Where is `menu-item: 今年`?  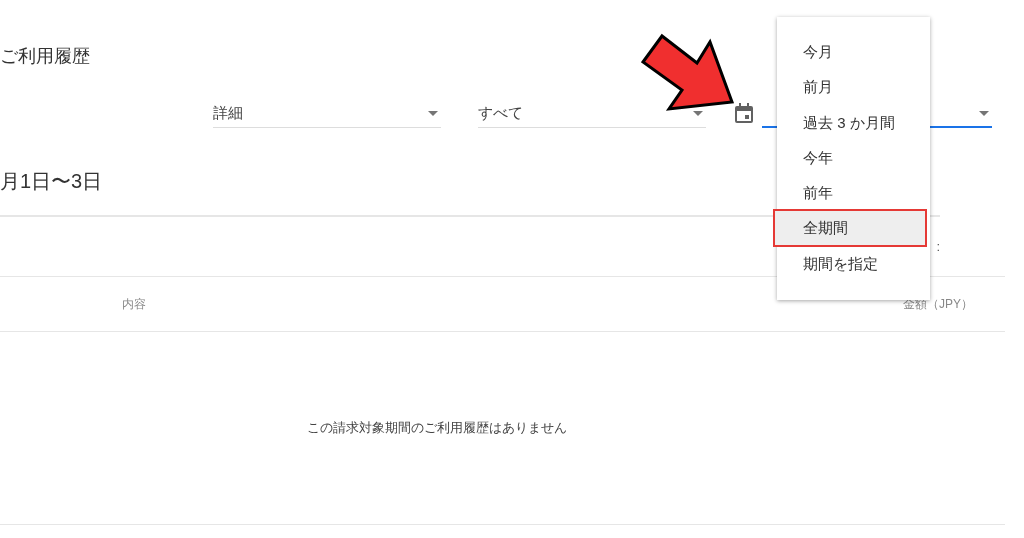 menu-item: 今年 is located at coordinates (853, 157).